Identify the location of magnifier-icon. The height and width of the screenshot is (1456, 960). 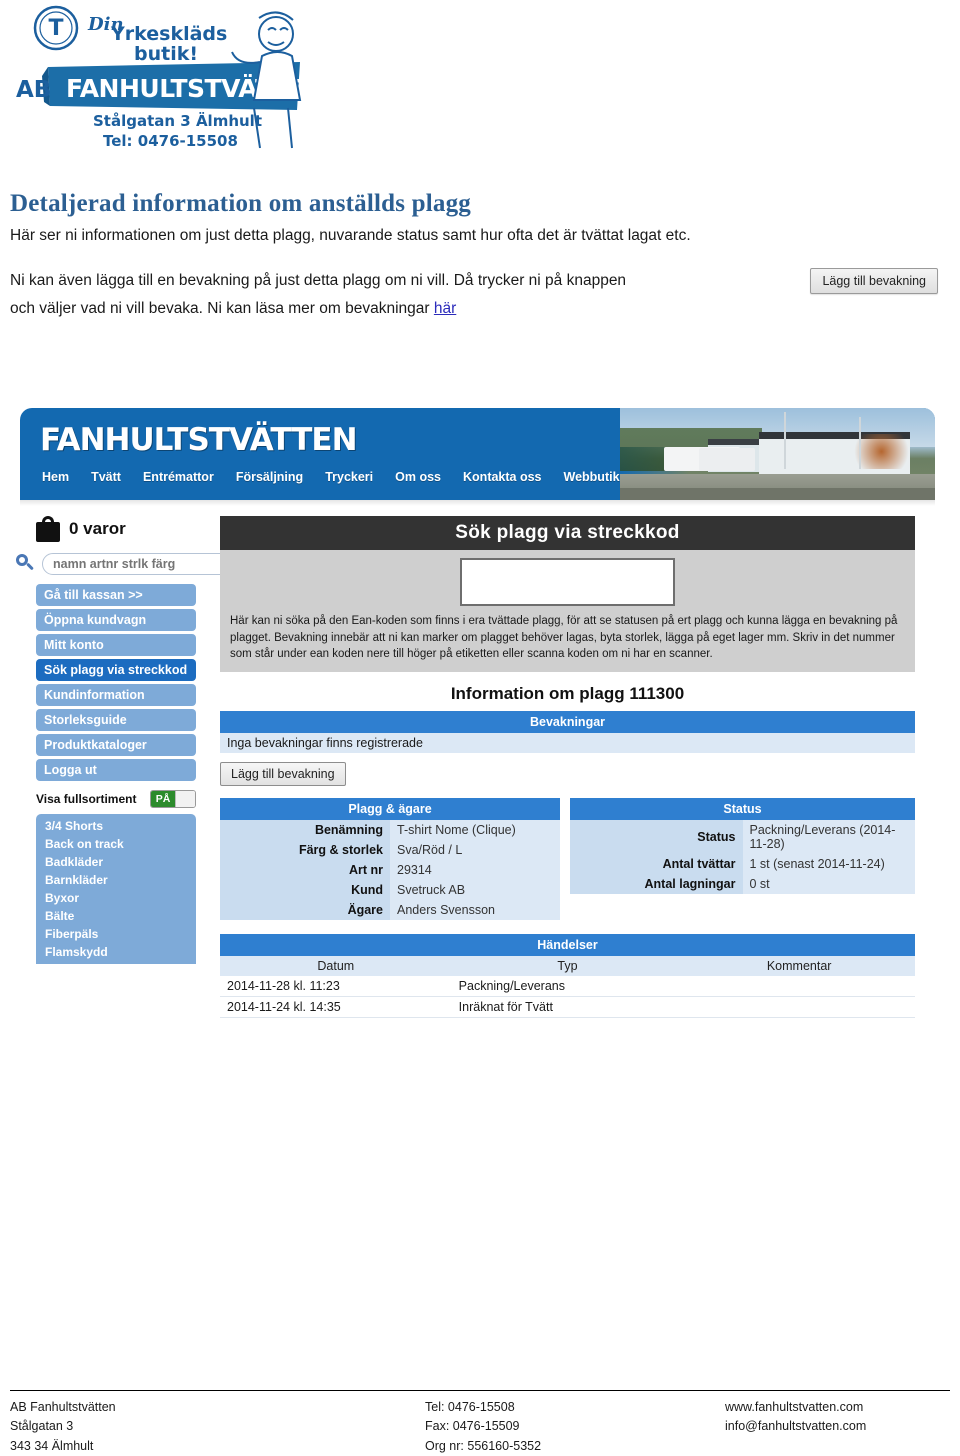
(25, 564).